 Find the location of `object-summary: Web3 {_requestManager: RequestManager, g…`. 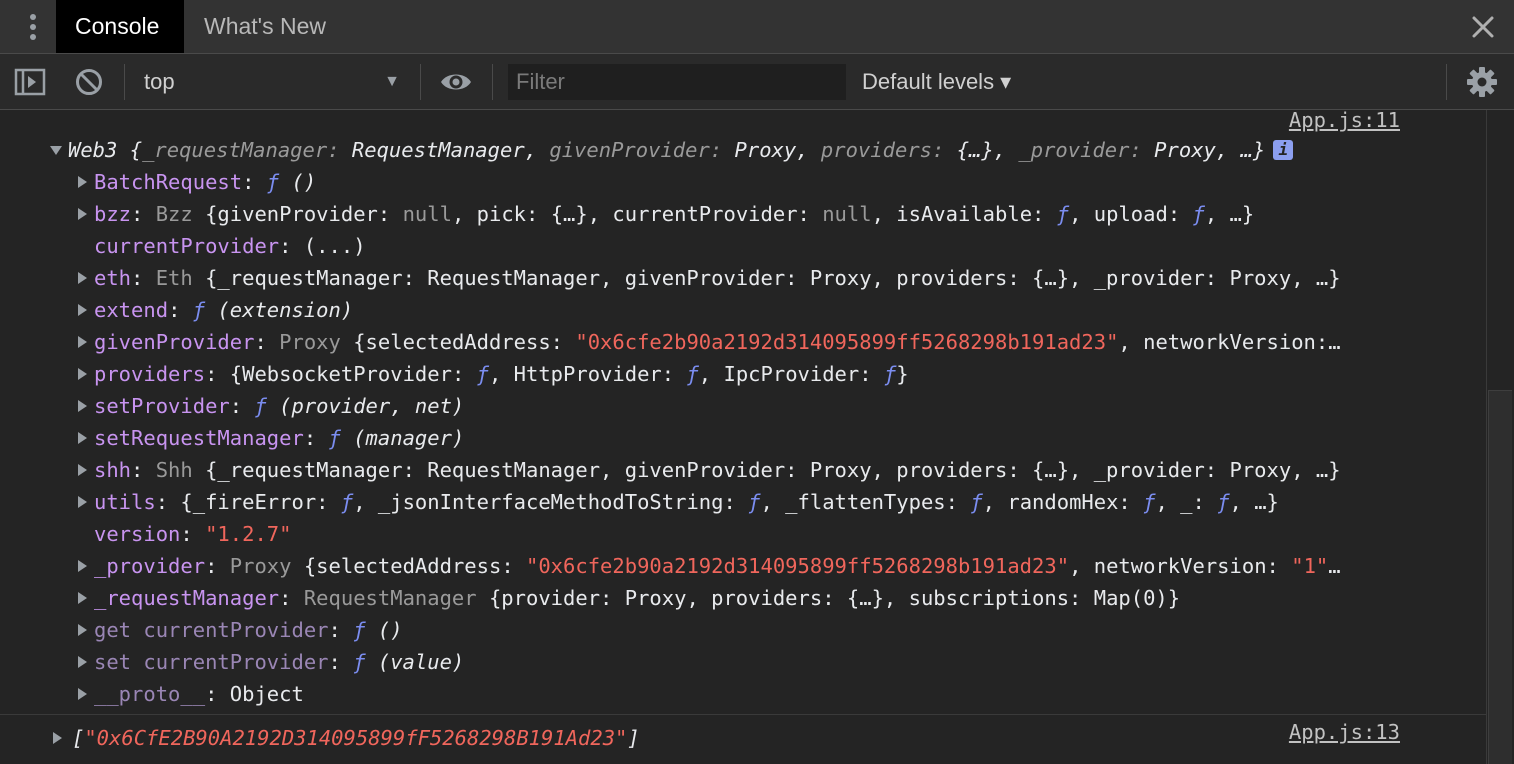

object-summary: Web3 {_requestManager: RequestManager, g… is located at coordinates (681, 150).